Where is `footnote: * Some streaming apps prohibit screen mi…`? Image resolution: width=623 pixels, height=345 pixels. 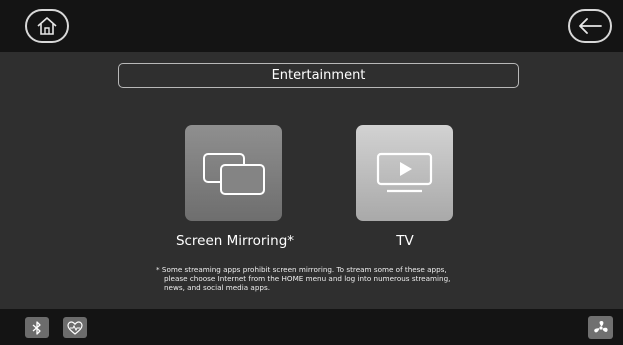
footnote: * Some streaming apps prohibit screen mi… is located at coordinates (323, 278).